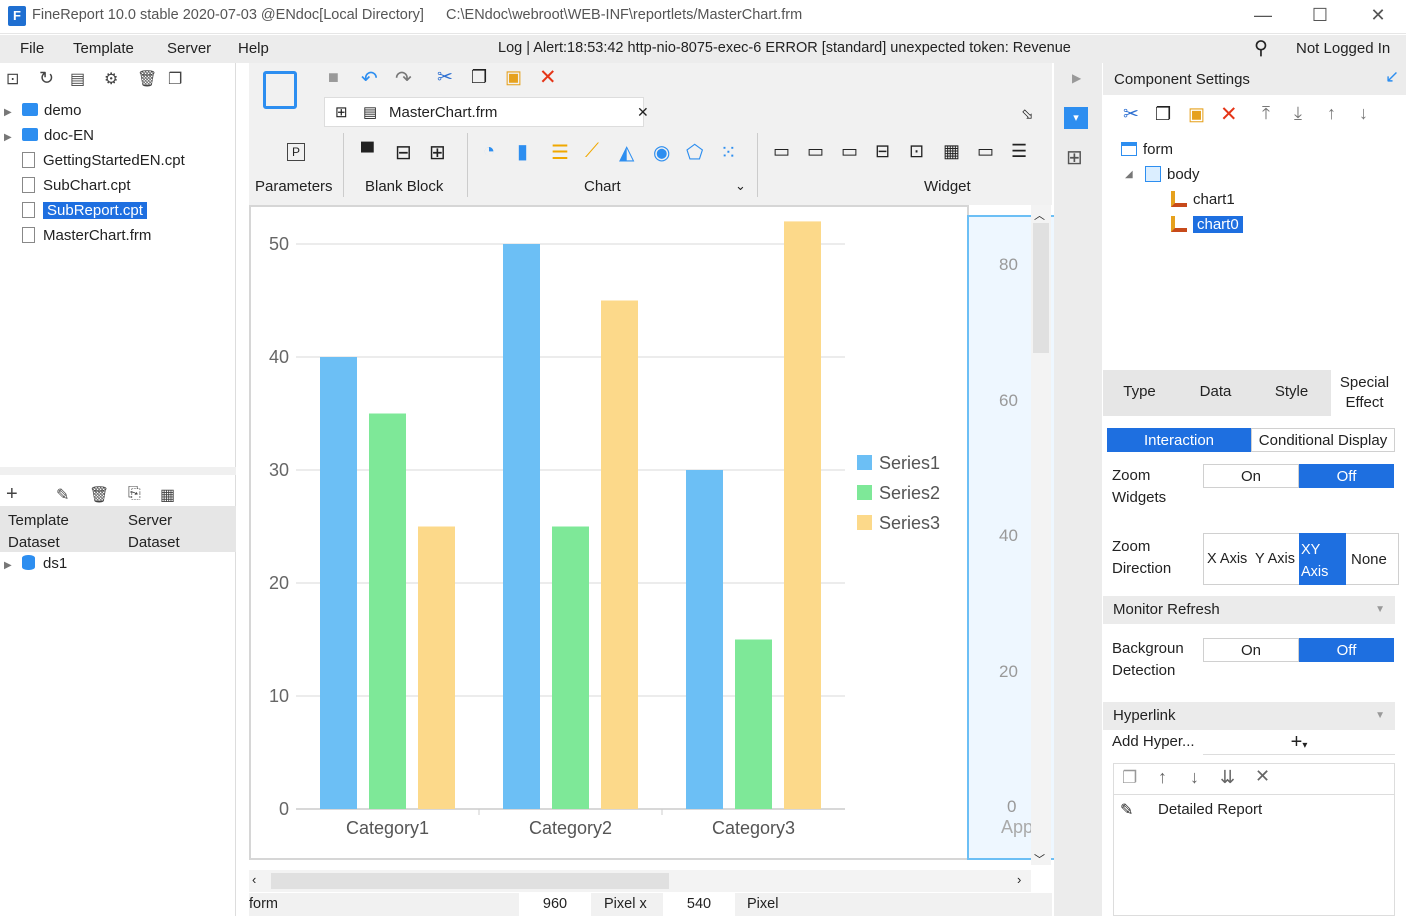 Image resolution: width=1406 pixels, height=916 pixels. I want to click on dir-xy-axis: XY Axis, so click(1322, 559).